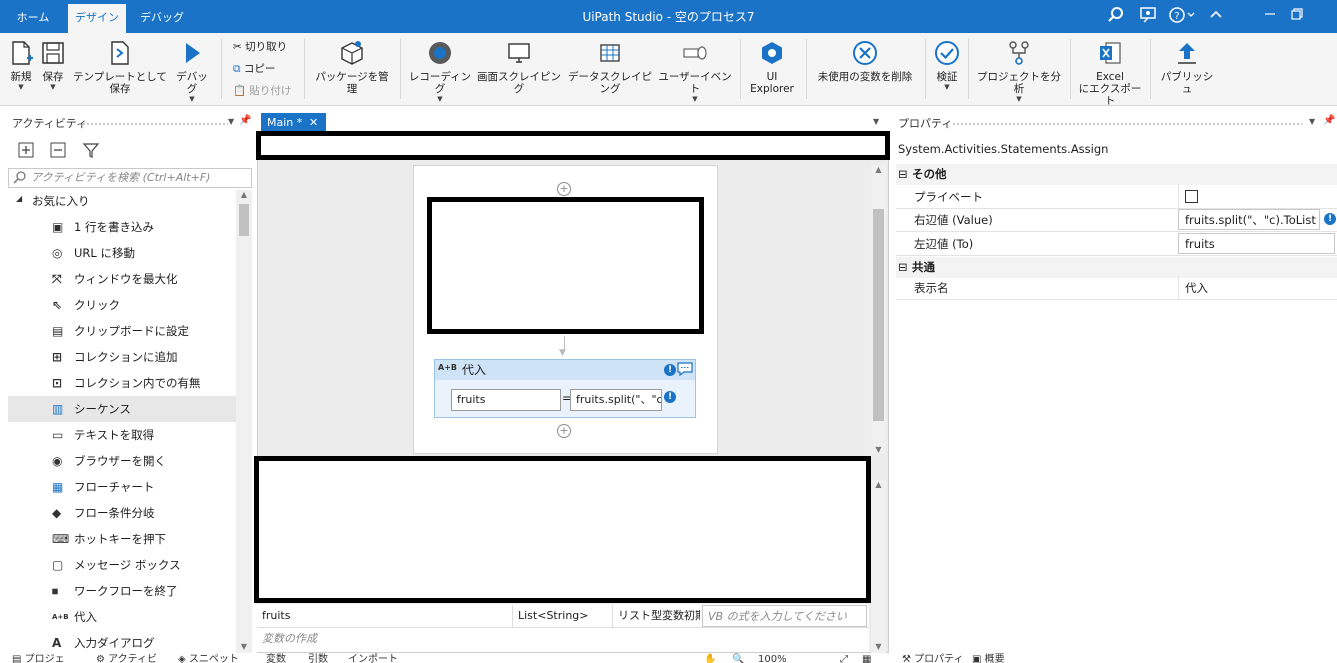 The height and width of the screenshot is (663, 1337). What do you see at coordinates (19, 198) in the screenshot?
I see `collapse-arrow-icon: ◢` at bounding box center [19, 198].